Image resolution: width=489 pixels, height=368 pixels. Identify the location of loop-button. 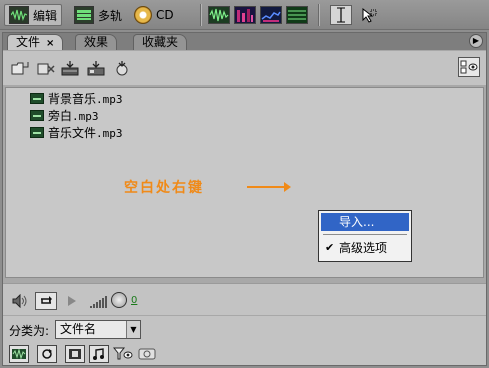
(46, 301).